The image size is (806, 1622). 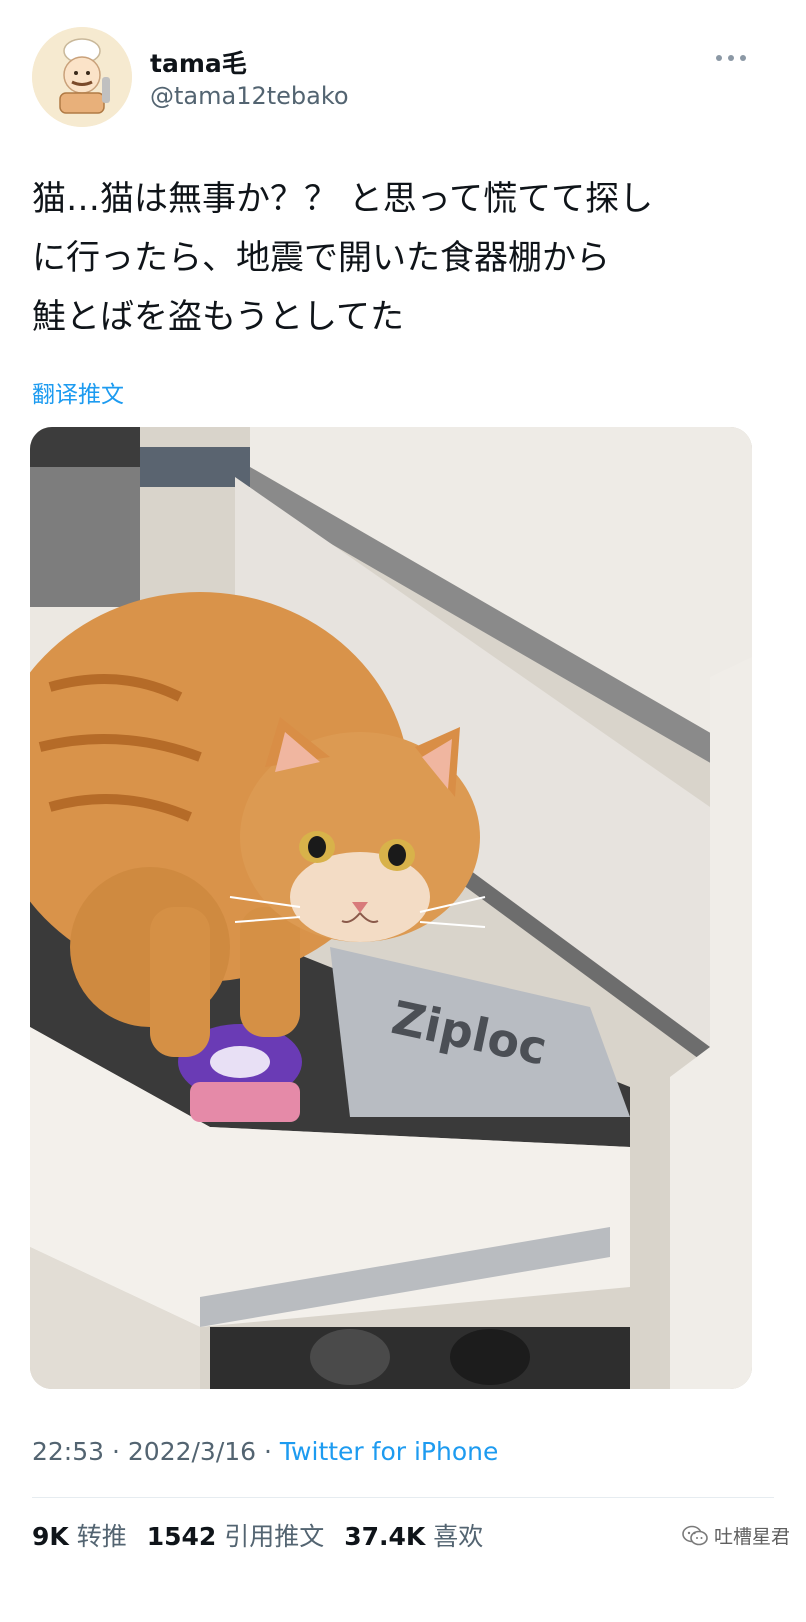 What do you see at coordinates (385, 1536) in the screenshot?
I see `likes-count: 37.4K` at bounding box center [385, 1536].